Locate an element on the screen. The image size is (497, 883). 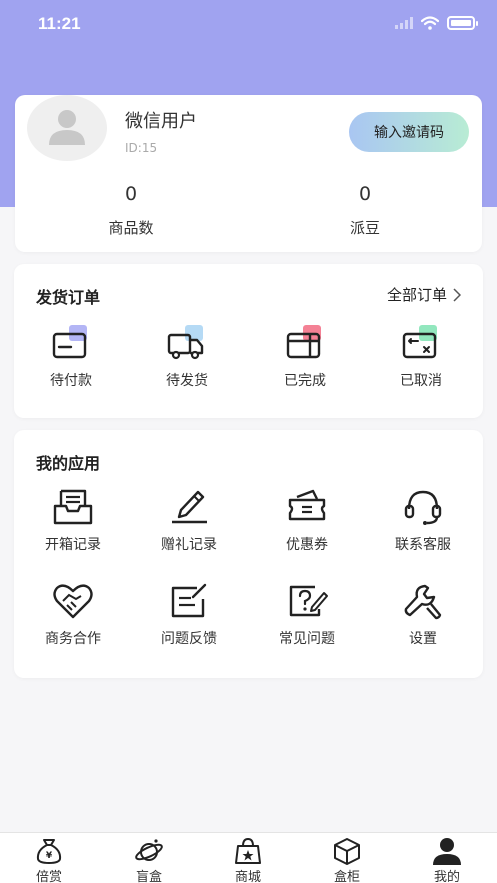
app-gift-records: 赠礼记录 is located at coordinates (189, 520).